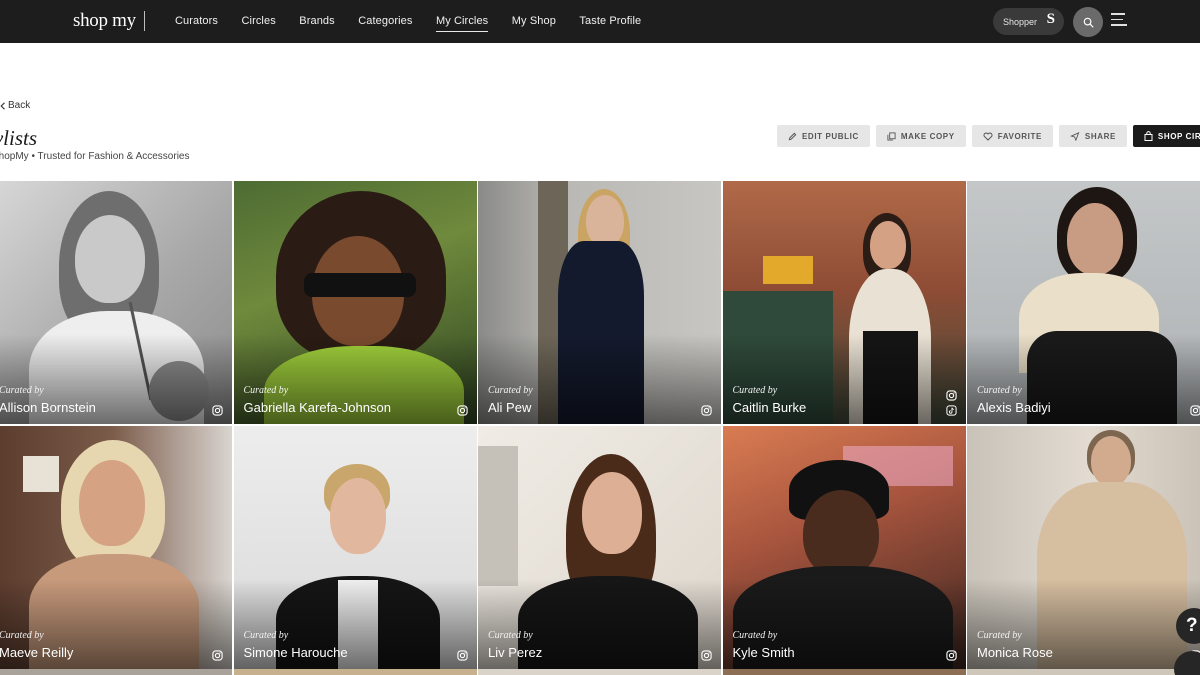 The height and width of the screenshot is (675, 1200). What do you see at coordinates (19, 138) in the screenshot?
I see `page-title: tylists` at bounding box center [19, 138].